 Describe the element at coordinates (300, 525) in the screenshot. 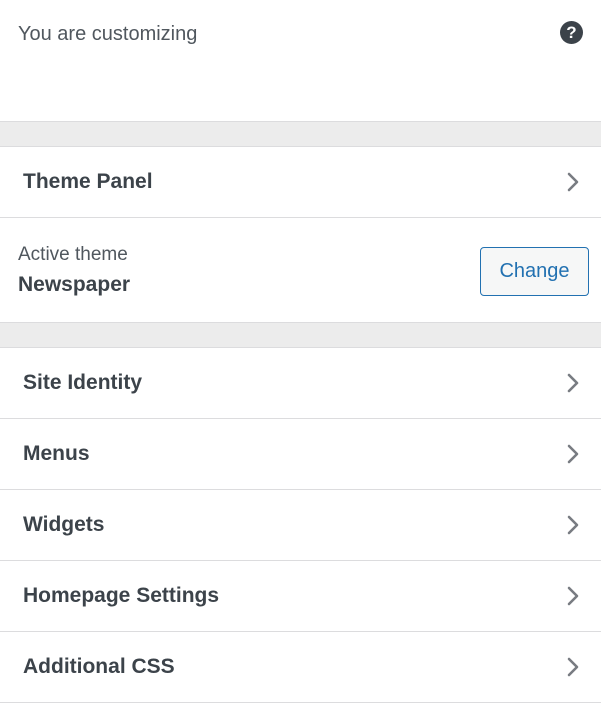

I see `widgets-section: Widgets` at that location.